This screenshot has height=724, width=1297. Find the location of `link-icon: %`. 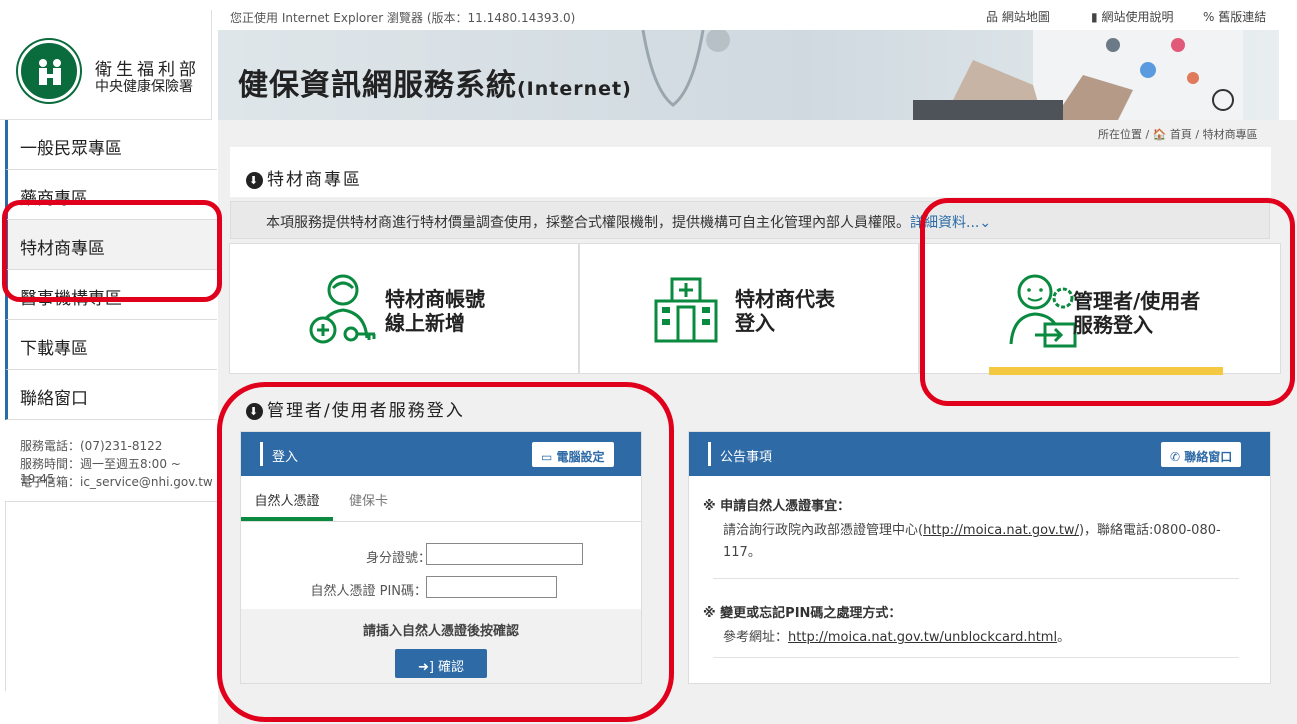

link-icon: % is located at coordinates (1209, 17).